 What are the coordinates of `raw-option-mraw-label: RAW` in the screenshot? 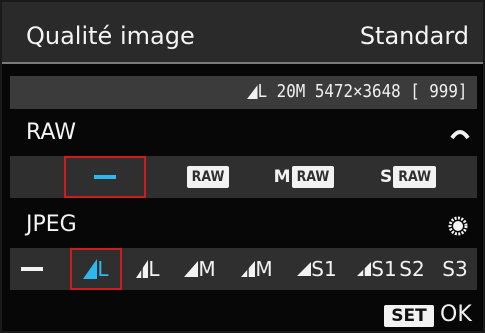 It's located at (313, 177).